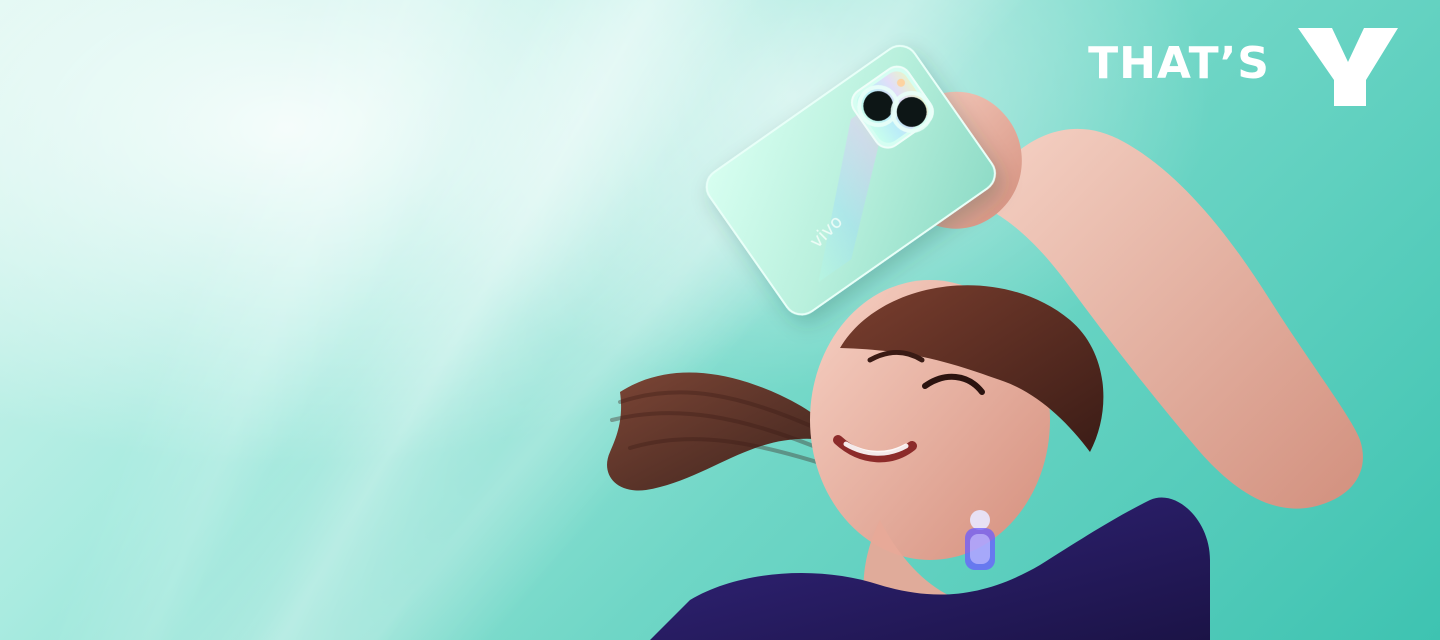 Image resolution: width=1440 pixels, height=640 pixels. Describe the element at coordinates (723, 431) in the screenshot. I see `ponytail` at that location.